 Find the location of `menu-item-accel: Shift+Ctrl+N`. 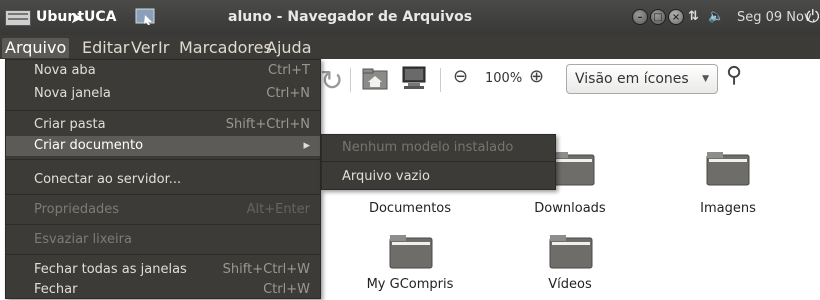

menu-item-accel: Shift+Ctrl+N is located at coordinates (267, 124).